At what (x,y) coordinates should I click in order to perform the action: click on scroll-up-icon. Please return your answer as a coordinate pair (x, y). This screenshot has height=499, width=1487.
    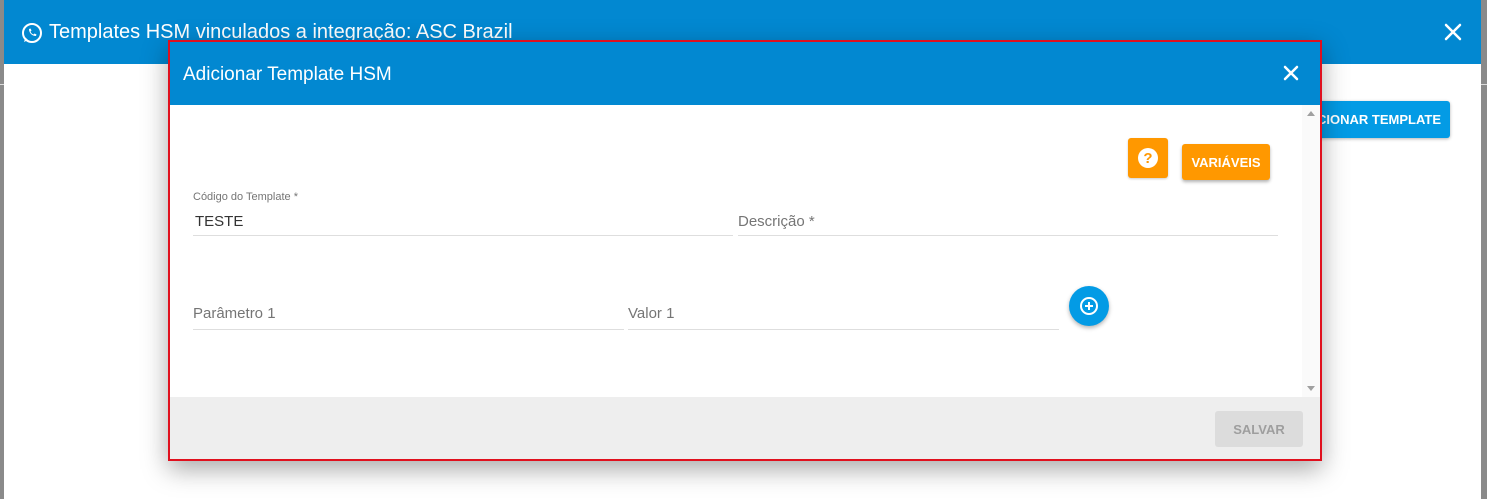
    Looking at the image, I should click on (1311, 113).